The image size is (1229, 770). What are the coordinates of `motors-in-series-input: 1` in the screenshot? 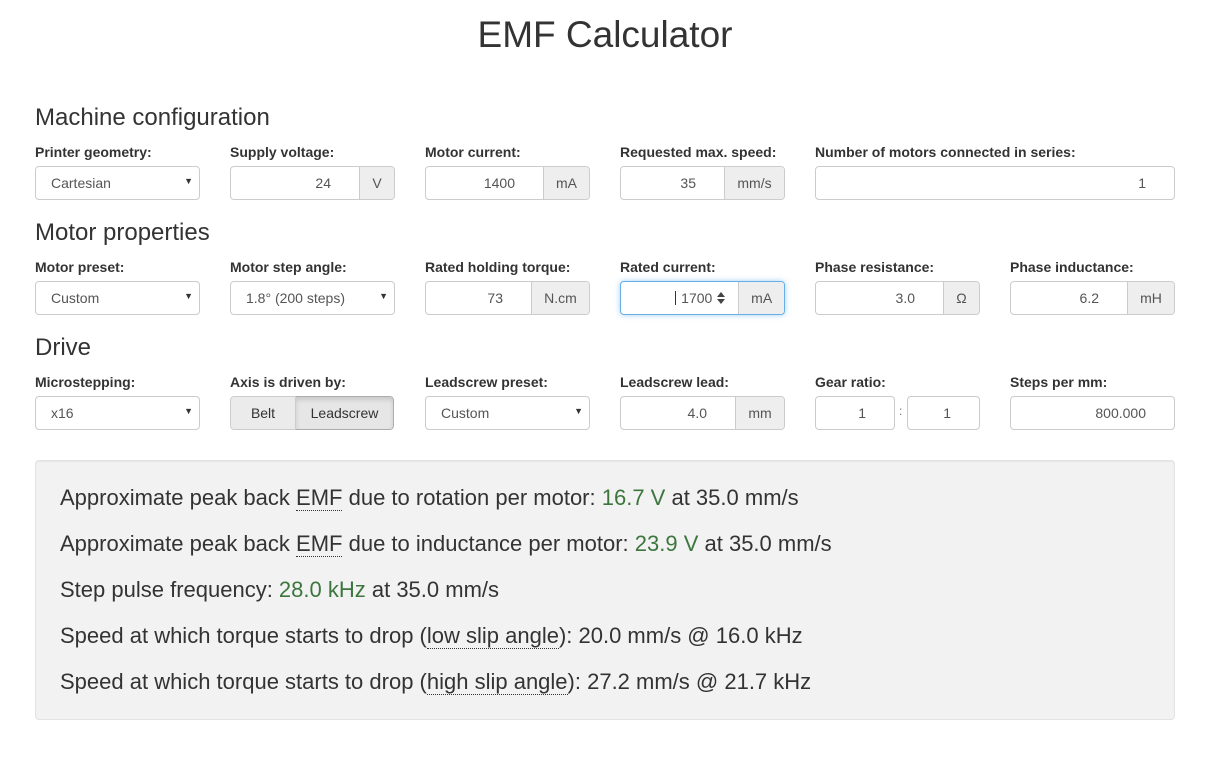 It's located at (995, 183).